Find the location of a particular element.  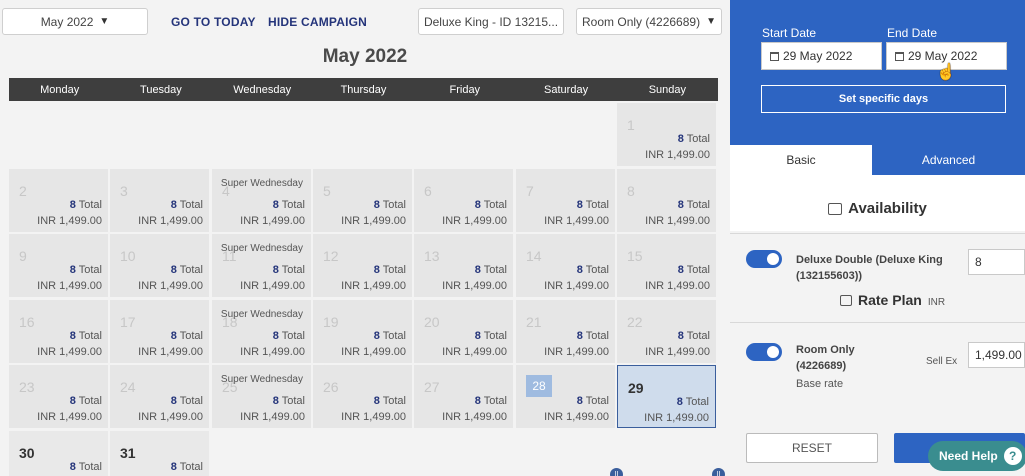

calendar-day-cell: 1 8 Total INR 1,499.00 is located at coordinates (666, 134).